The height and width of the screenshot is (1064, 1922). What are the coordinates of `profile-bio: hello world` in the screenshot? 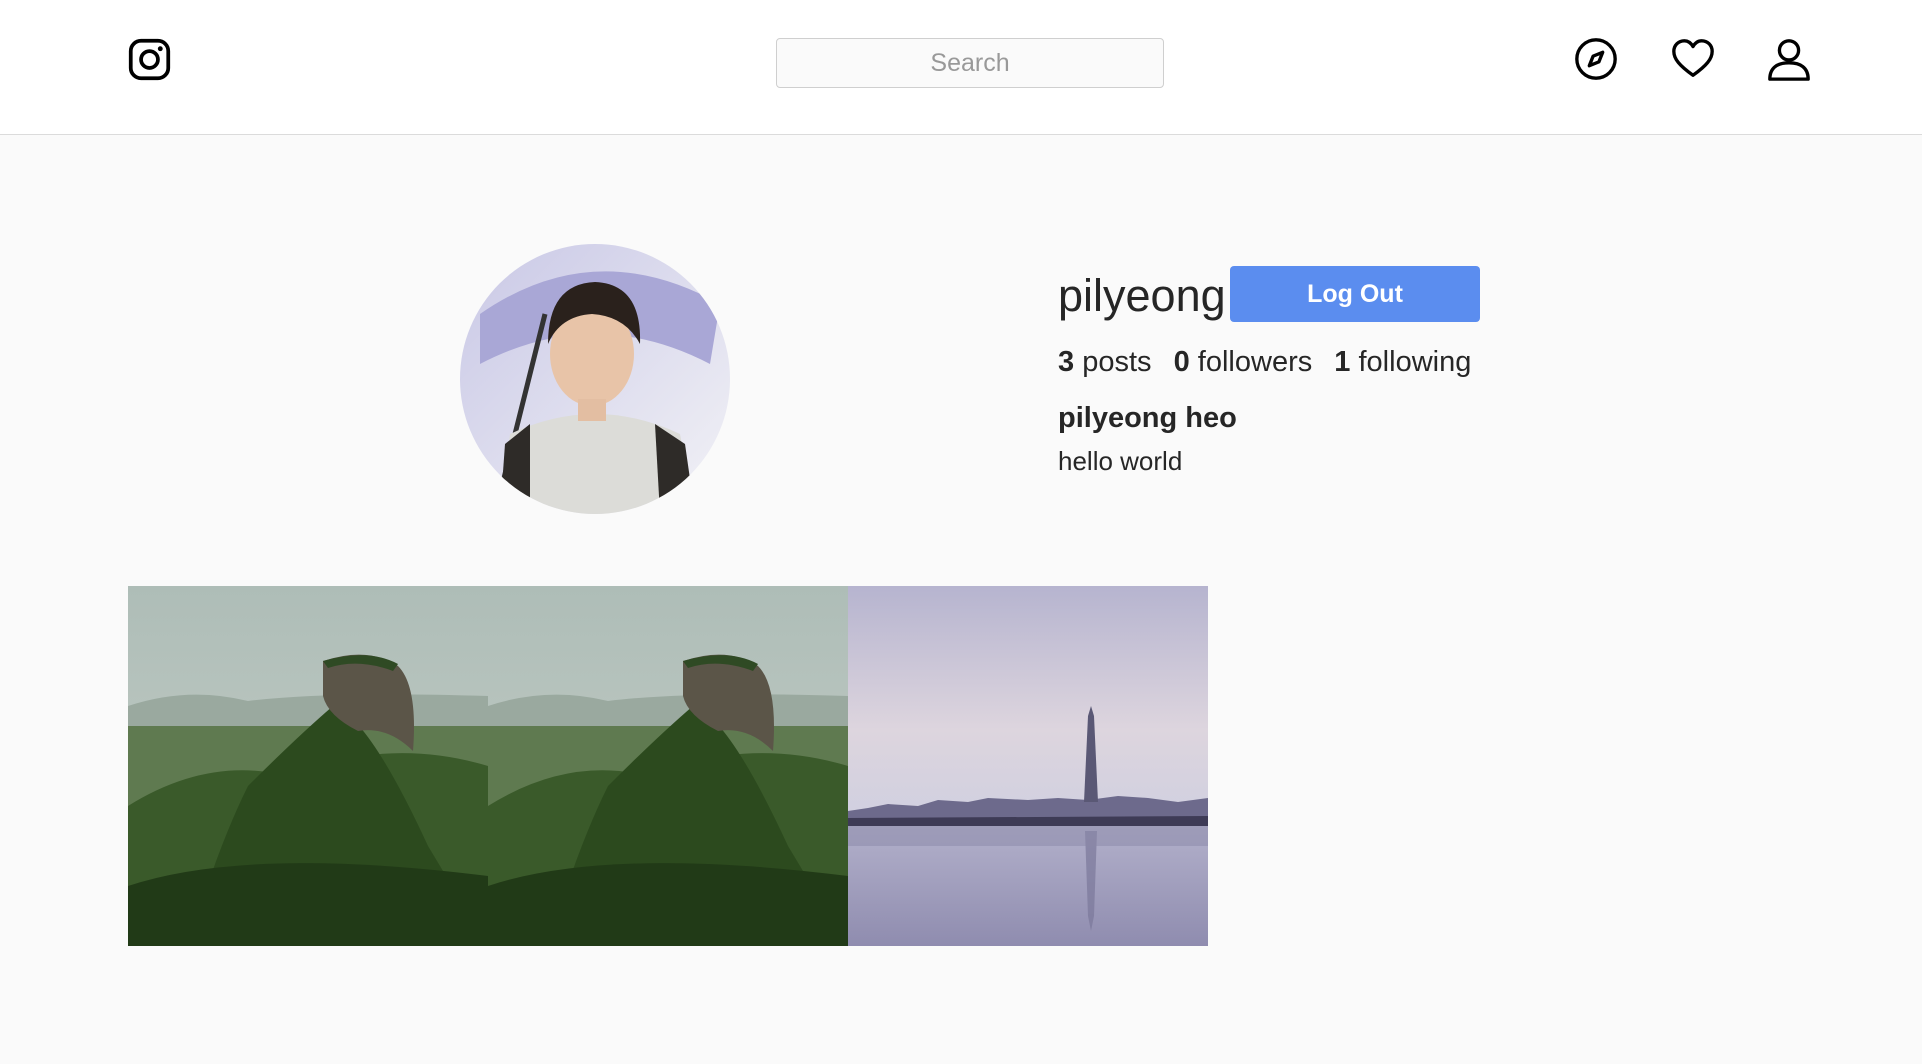 It's located at (1120, 461).